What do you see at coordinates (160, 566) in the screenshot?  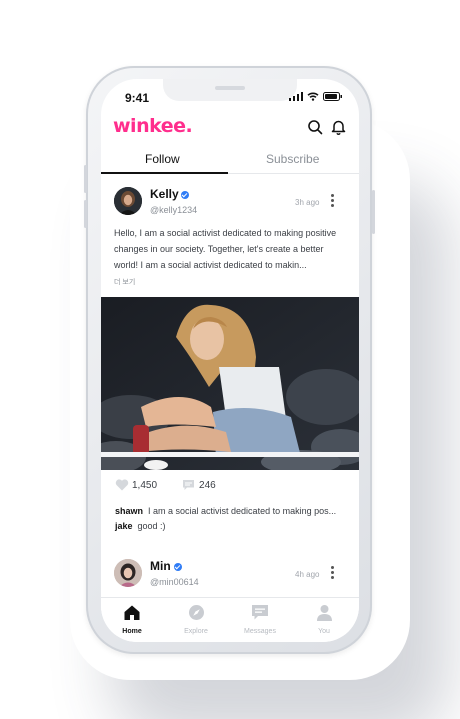 I see `post-author-name: Min` at bounding box center [160, 566].